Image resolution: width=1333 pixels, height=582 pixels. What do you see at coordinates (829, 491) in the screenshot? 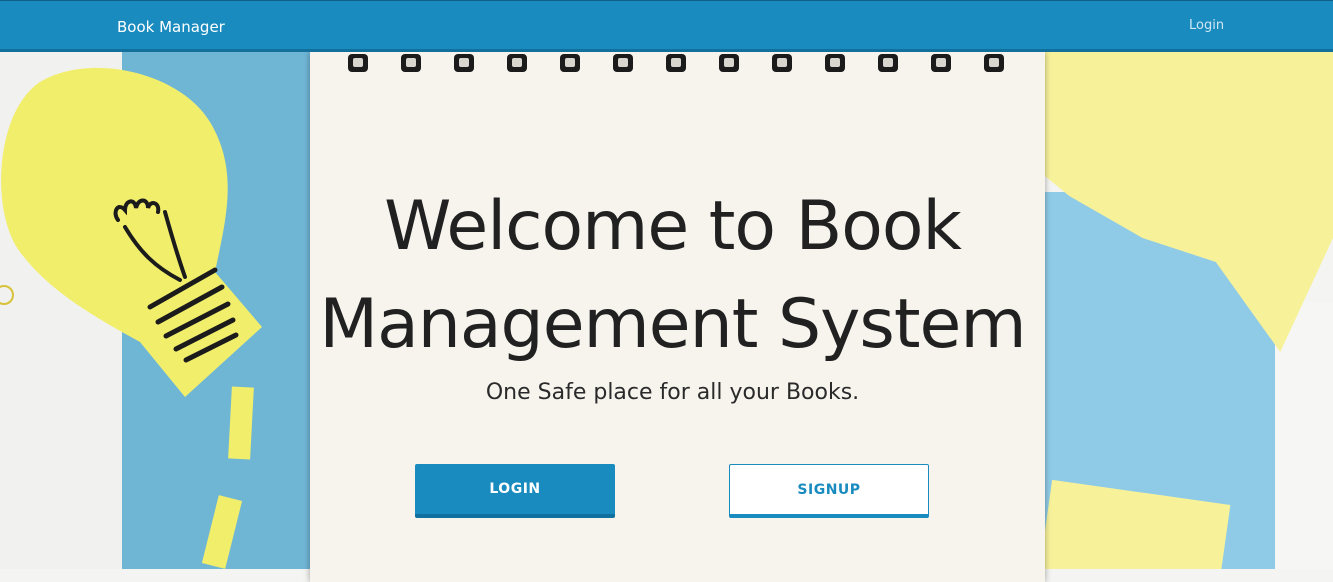
I see `signup-button: SIGNUP` at bounding box center [829, 491].